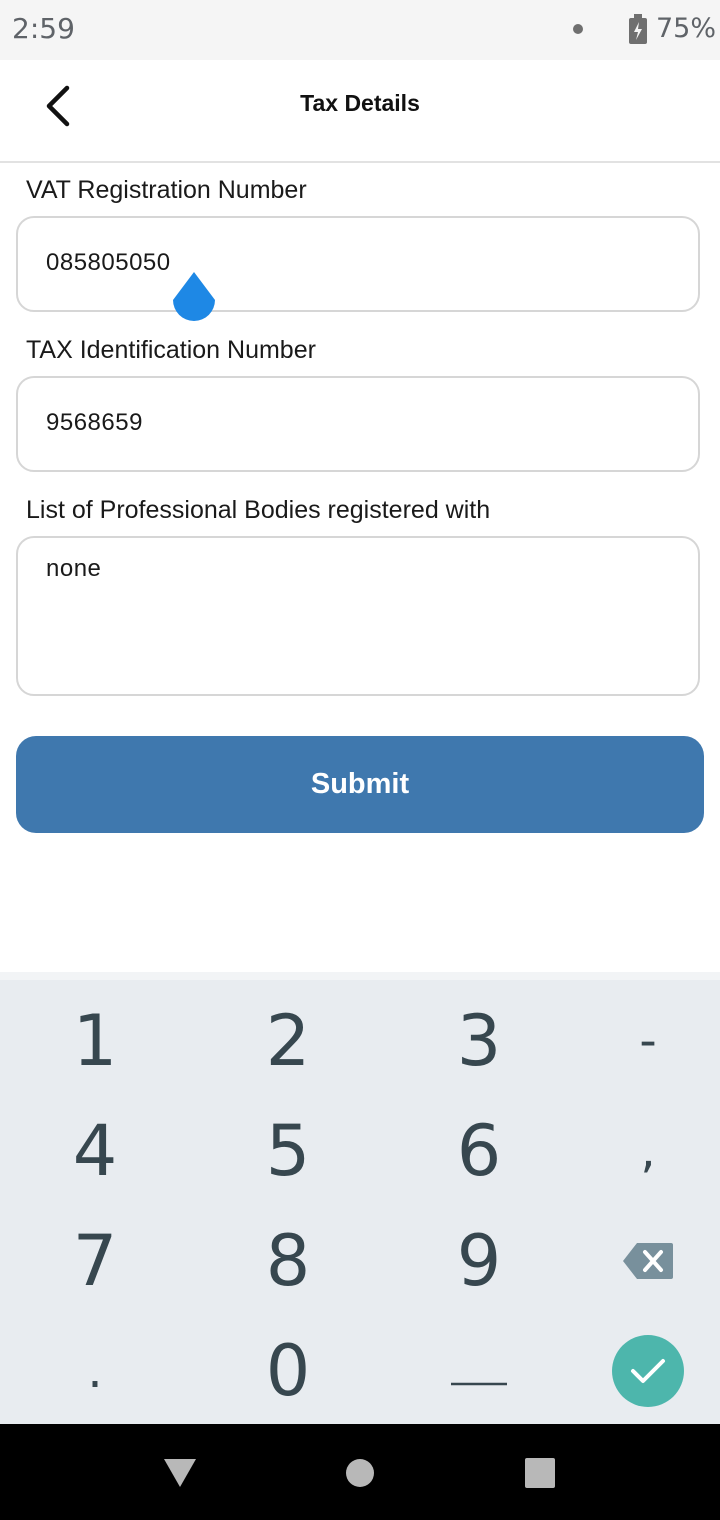 The image size is (720, 1520). Describe the element at coordinates (95, 1041) in the screenshot. I see `key-1: 1` at that location.